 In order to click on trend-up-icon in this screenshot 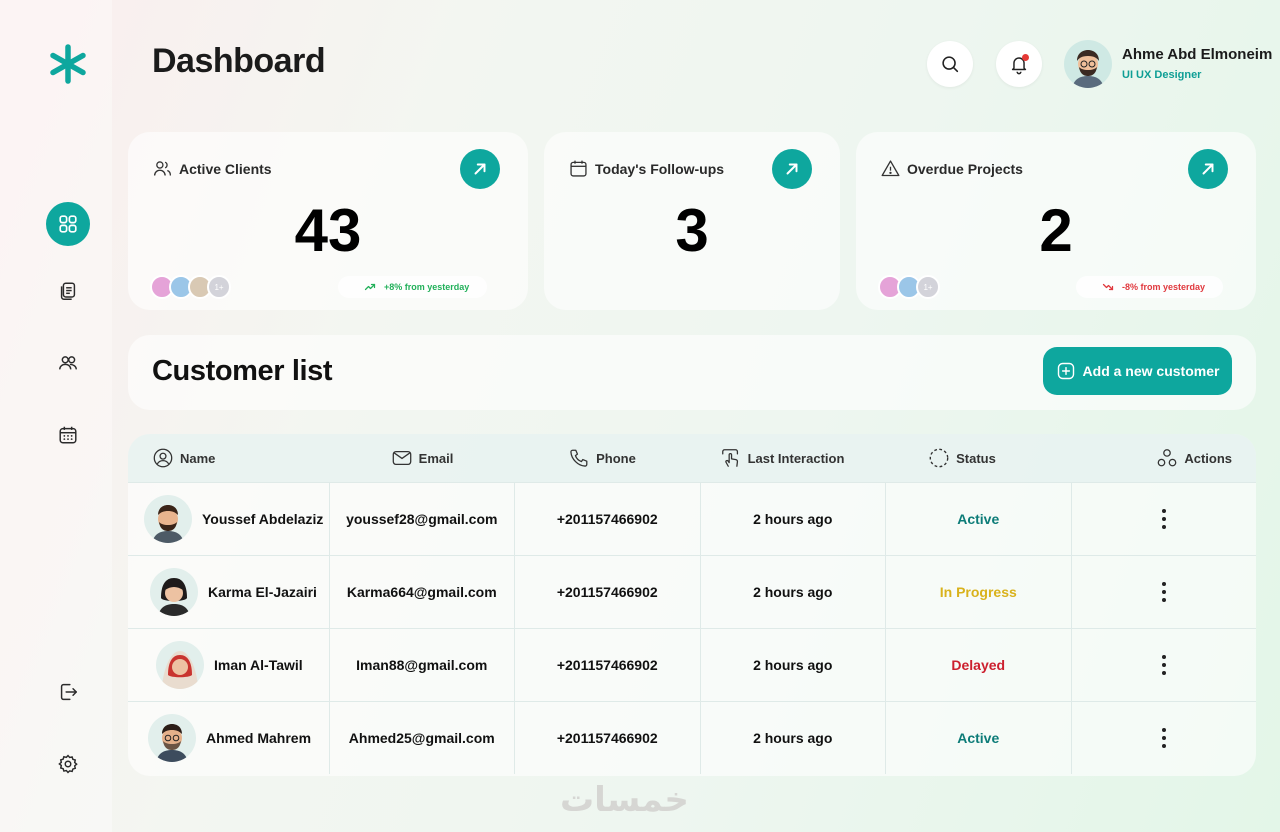, I will do `click(370, 287)`.